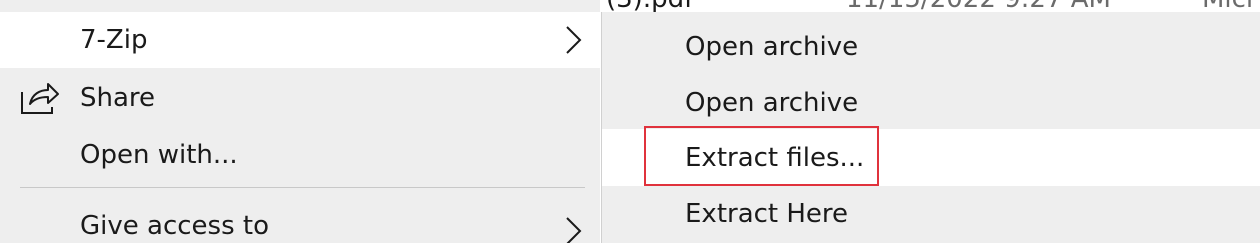 This screenshot has height=243, width=1260. Describe the element at coordinates (302, 187) in the screenshot. I see `menu-divider` at that location.